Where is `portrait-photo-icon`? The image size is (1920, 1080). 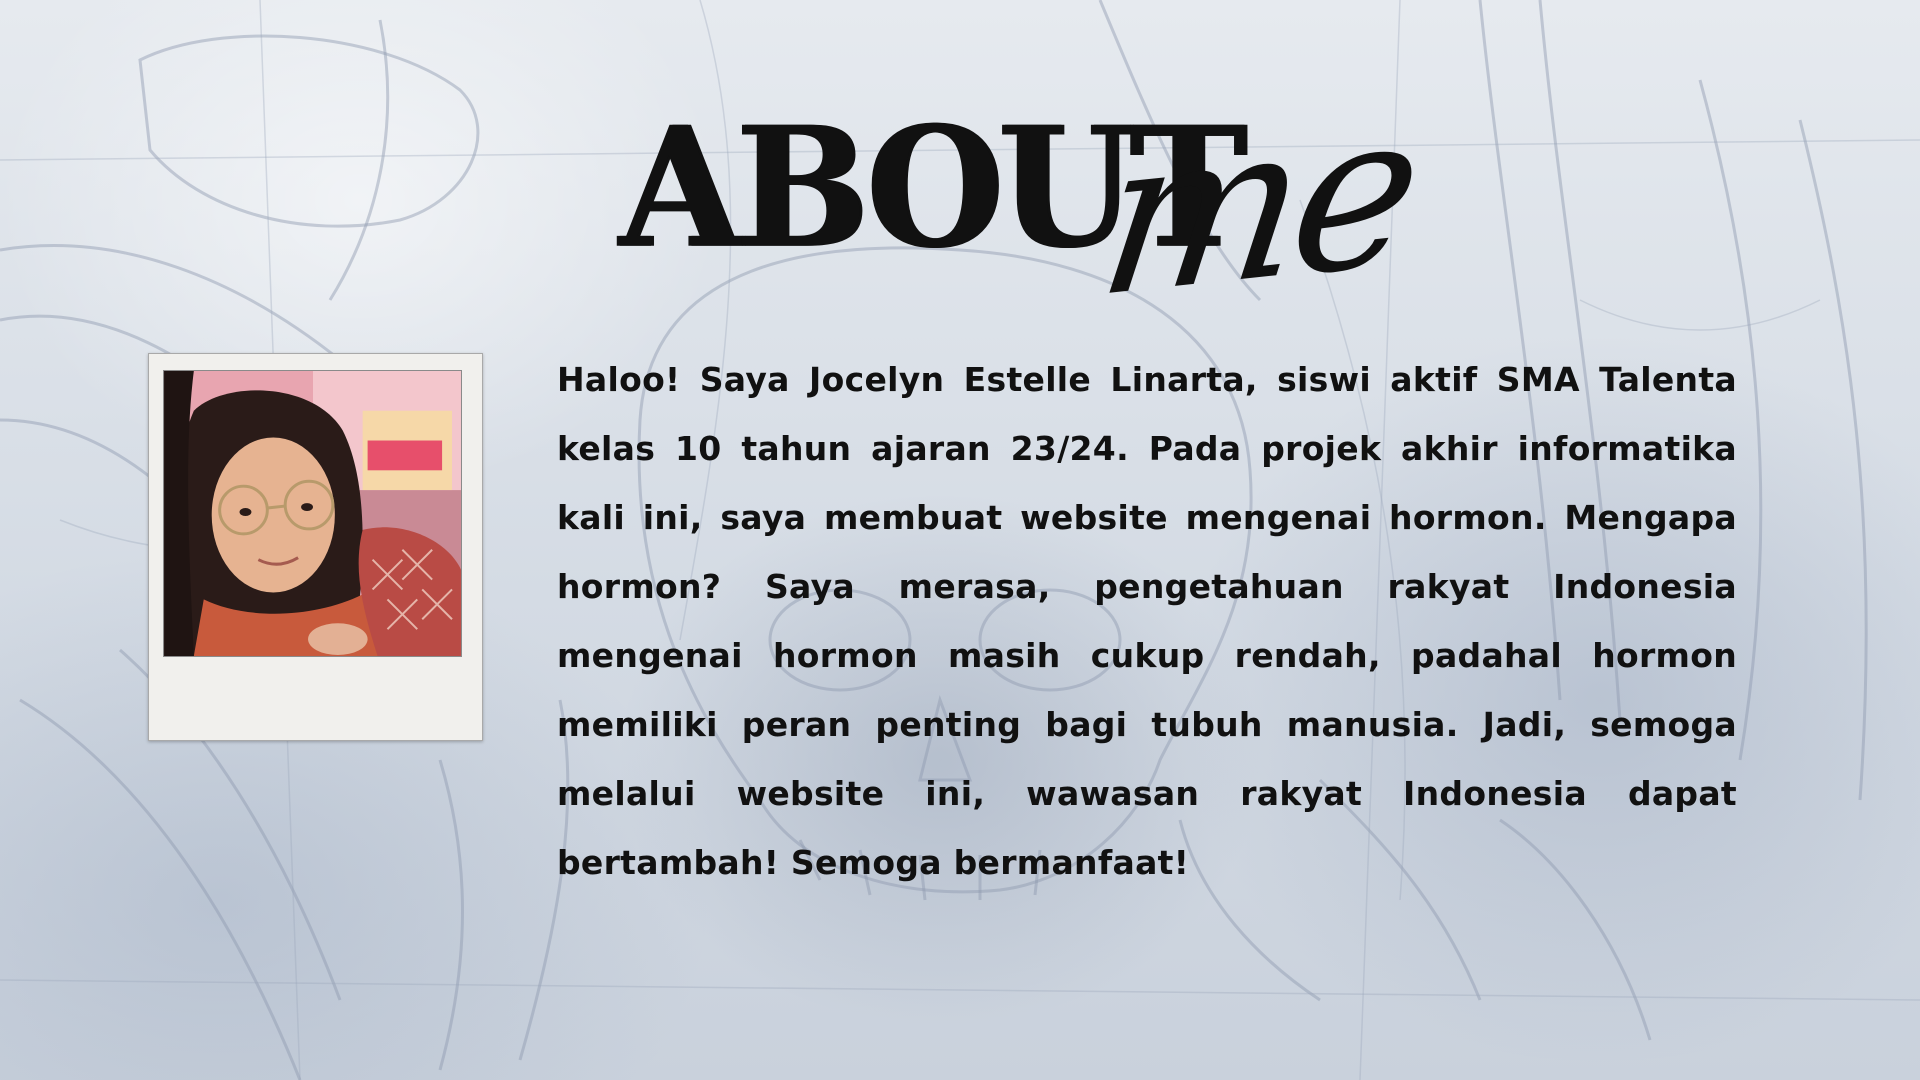
portrait-photo-icon is located at coordinates (312, 513).